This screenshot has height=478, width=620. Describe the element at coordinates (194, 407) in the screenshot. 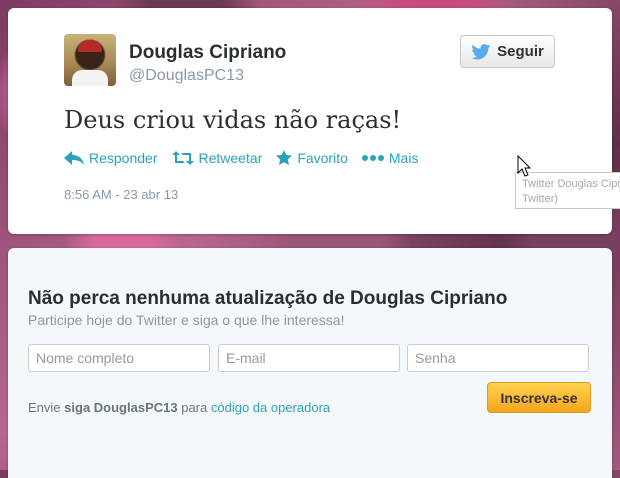

I see `sms-middle: para` at that location.